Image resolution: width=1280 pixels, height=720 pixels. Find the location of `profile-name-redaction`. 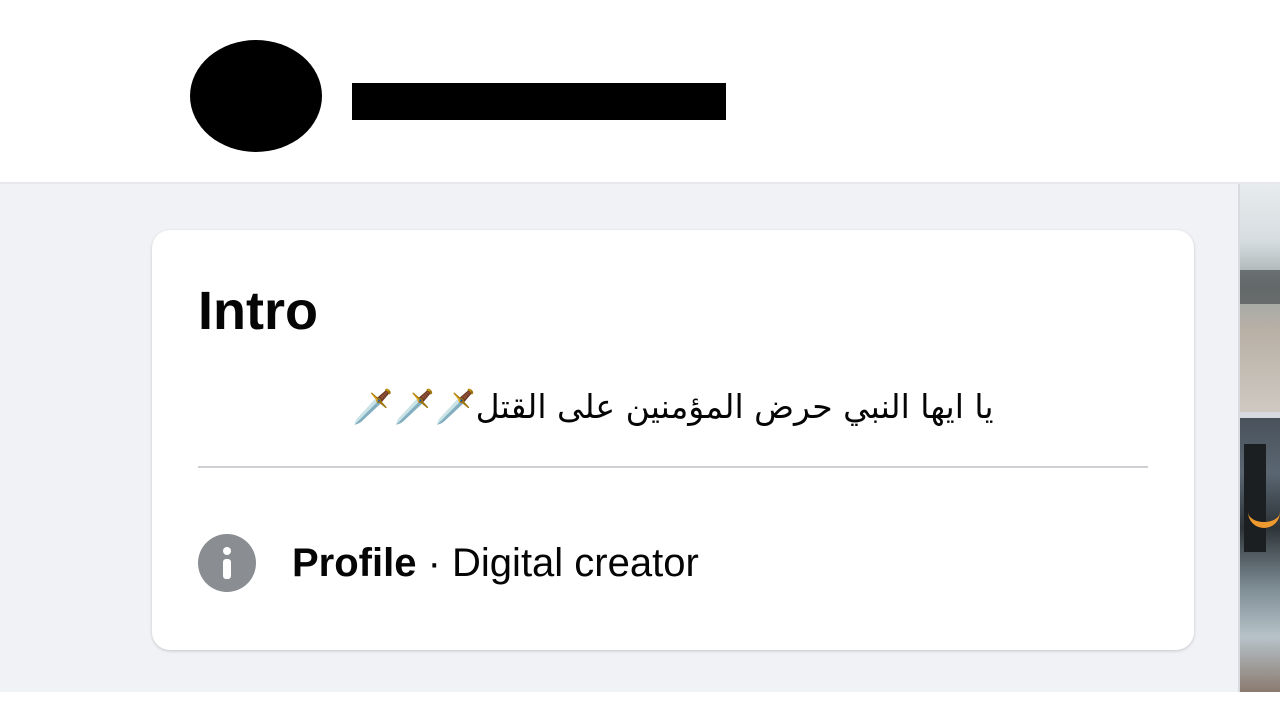

profile-name-redaction is located at coordinates (539, 101).